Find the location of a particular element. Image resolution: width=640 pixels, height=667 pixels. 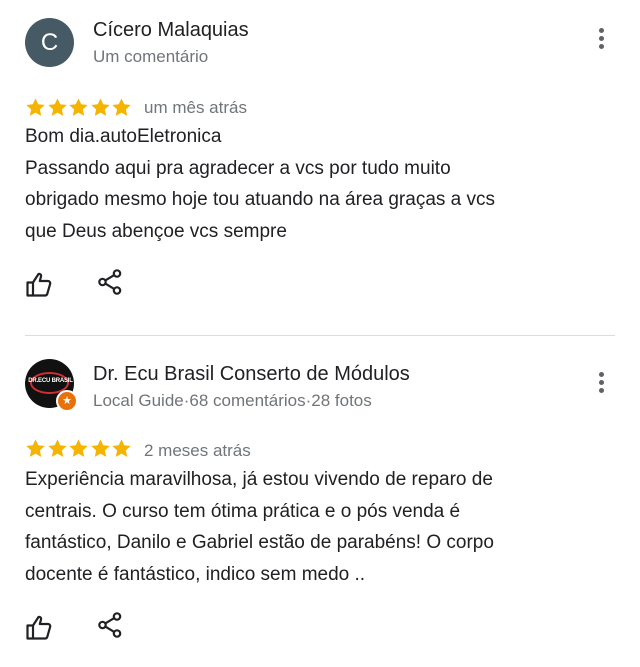

review-text-line: Bom dia.autoEletronica is located at coordinates (123, 136).